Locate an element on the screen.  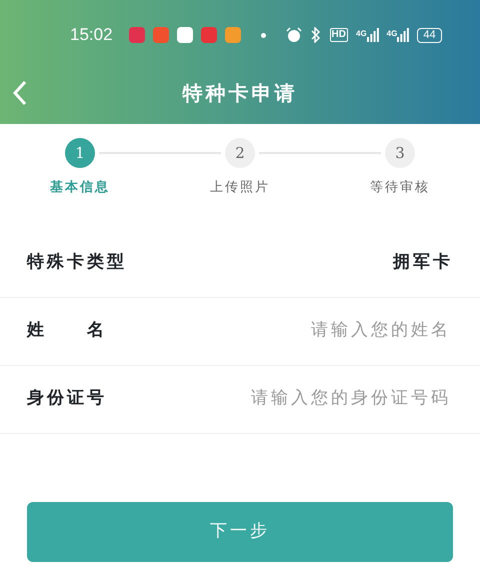
bluetooth-icon is located at coordinates (316, 35).